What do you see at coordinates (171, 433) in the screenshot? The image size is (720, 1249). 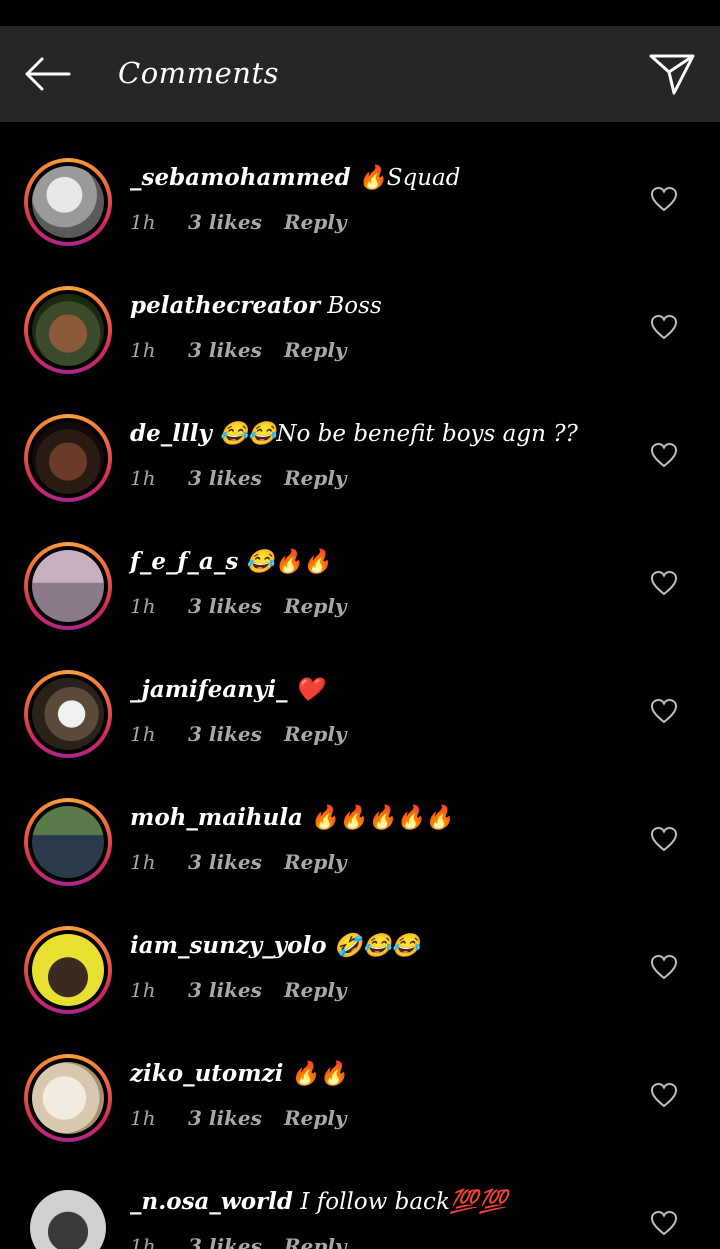 I see `comment-username: de_llly` at bounding box center [171, 433].